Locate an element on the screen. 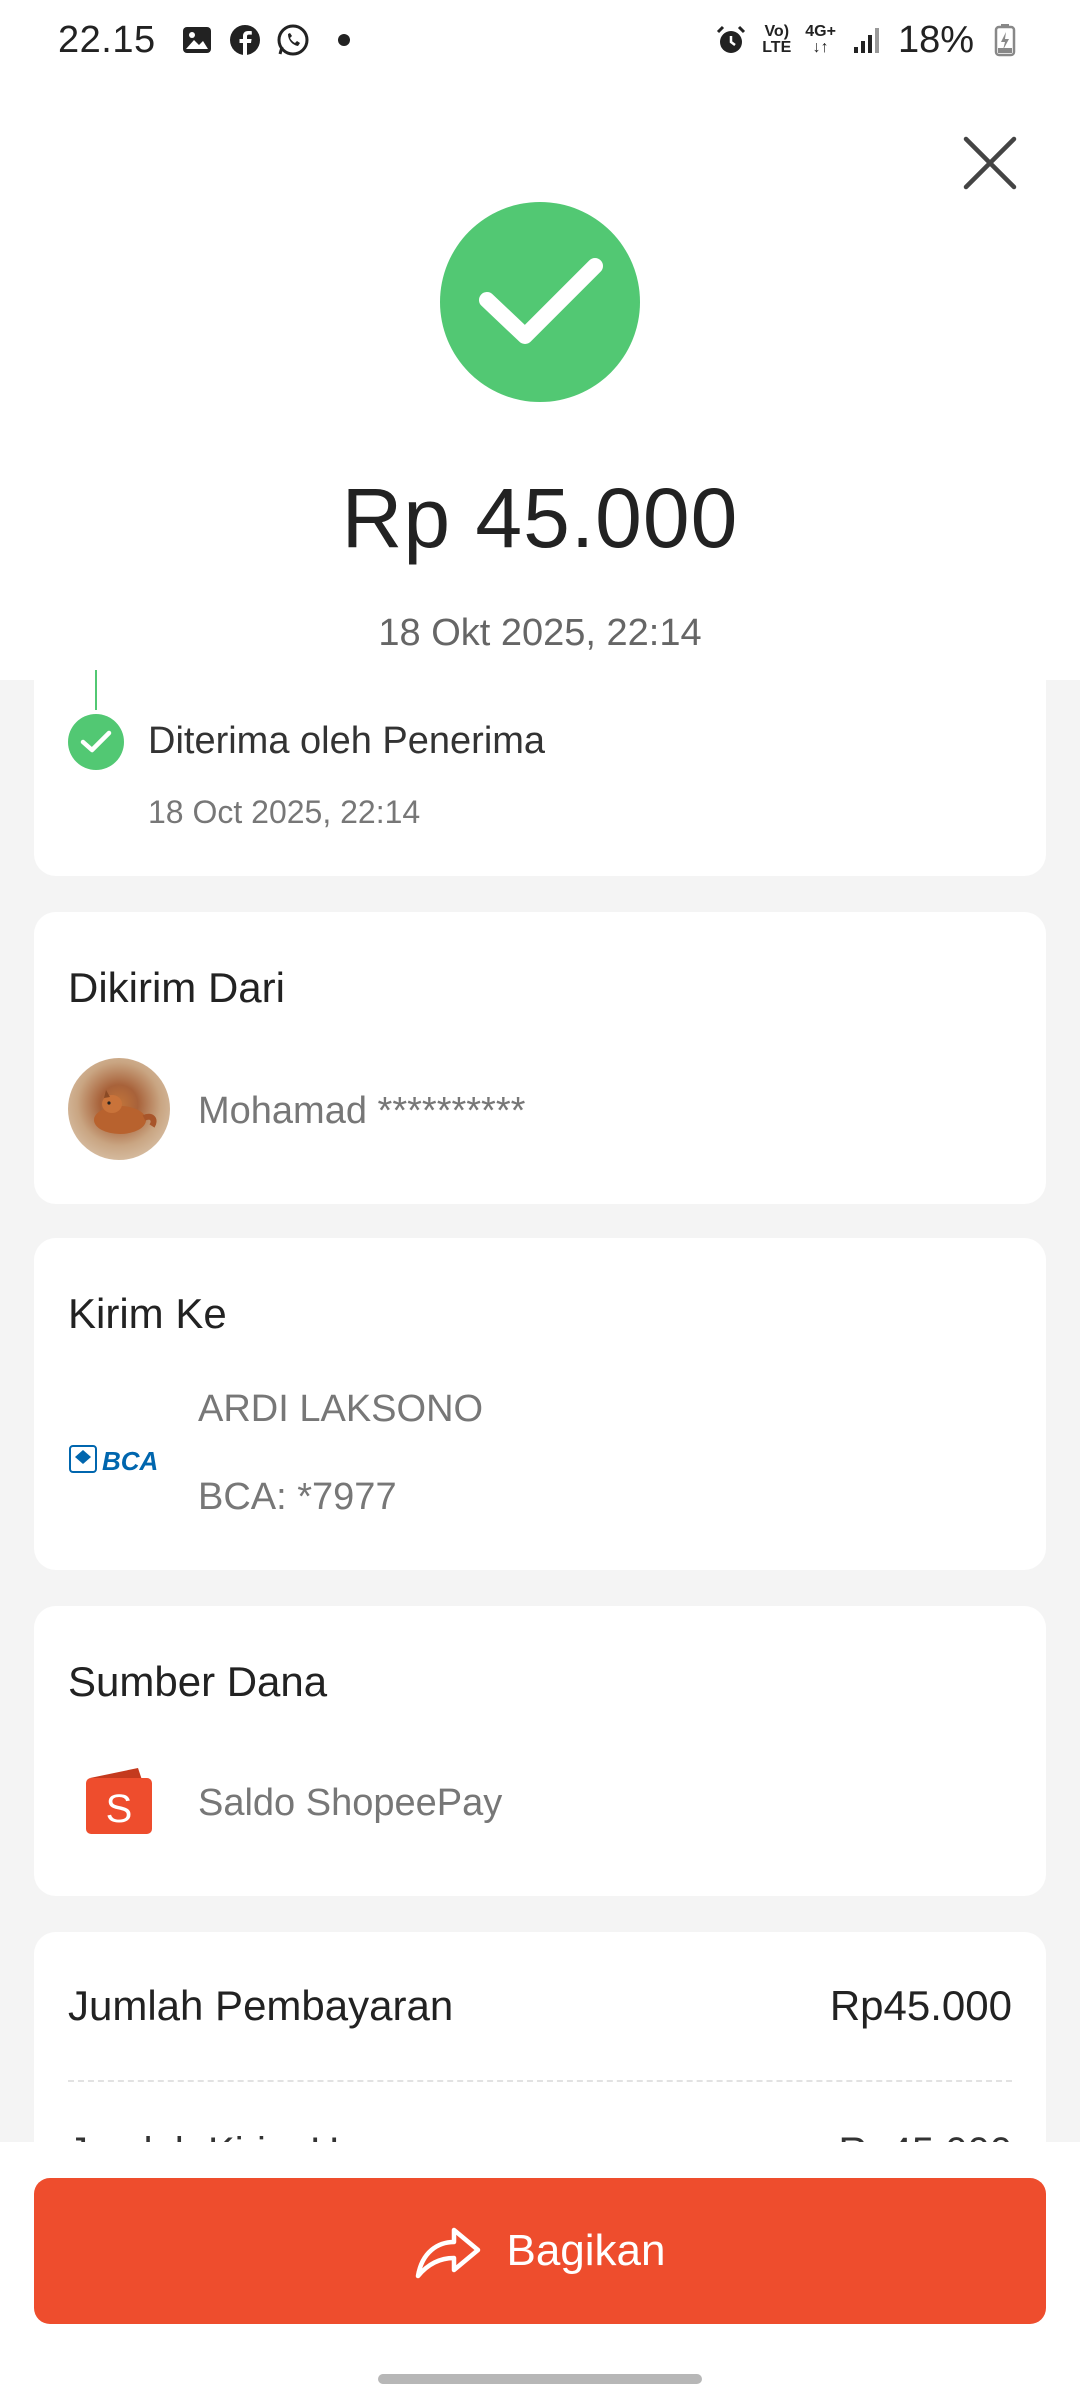 The width and height of the screenshot is (1080, 2400). fund-source-title: Sumber Dana is located at coordinates (198, 1681).